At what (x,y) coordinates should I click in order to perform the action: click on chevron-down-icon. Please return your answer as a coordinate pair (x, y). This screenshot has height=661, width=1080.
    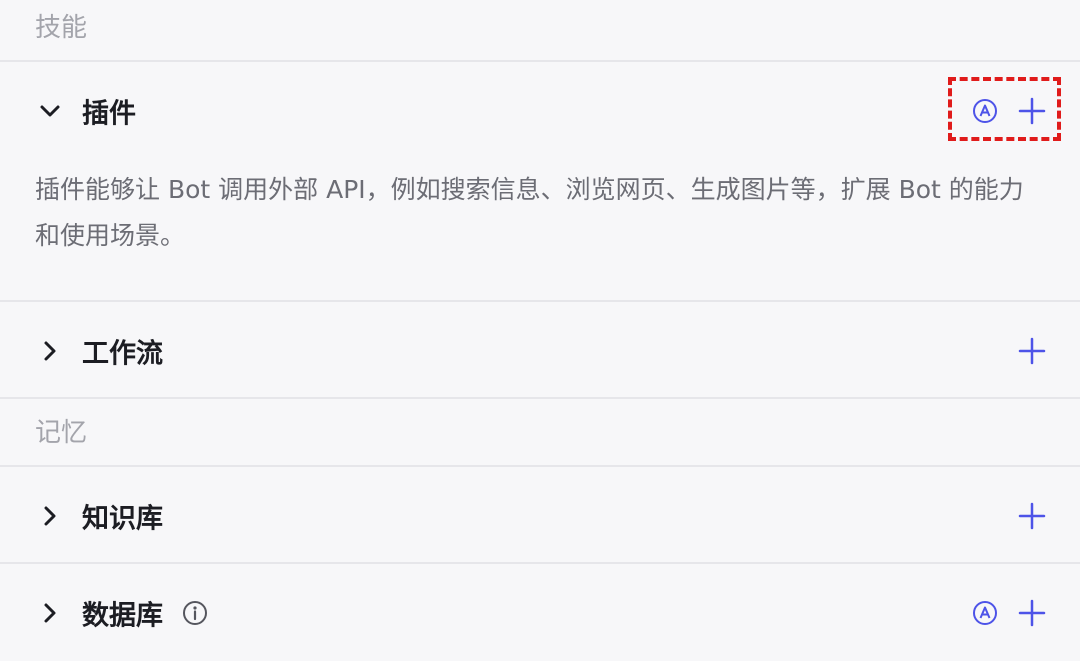
    Looking at the image, I should click on (50, 111).